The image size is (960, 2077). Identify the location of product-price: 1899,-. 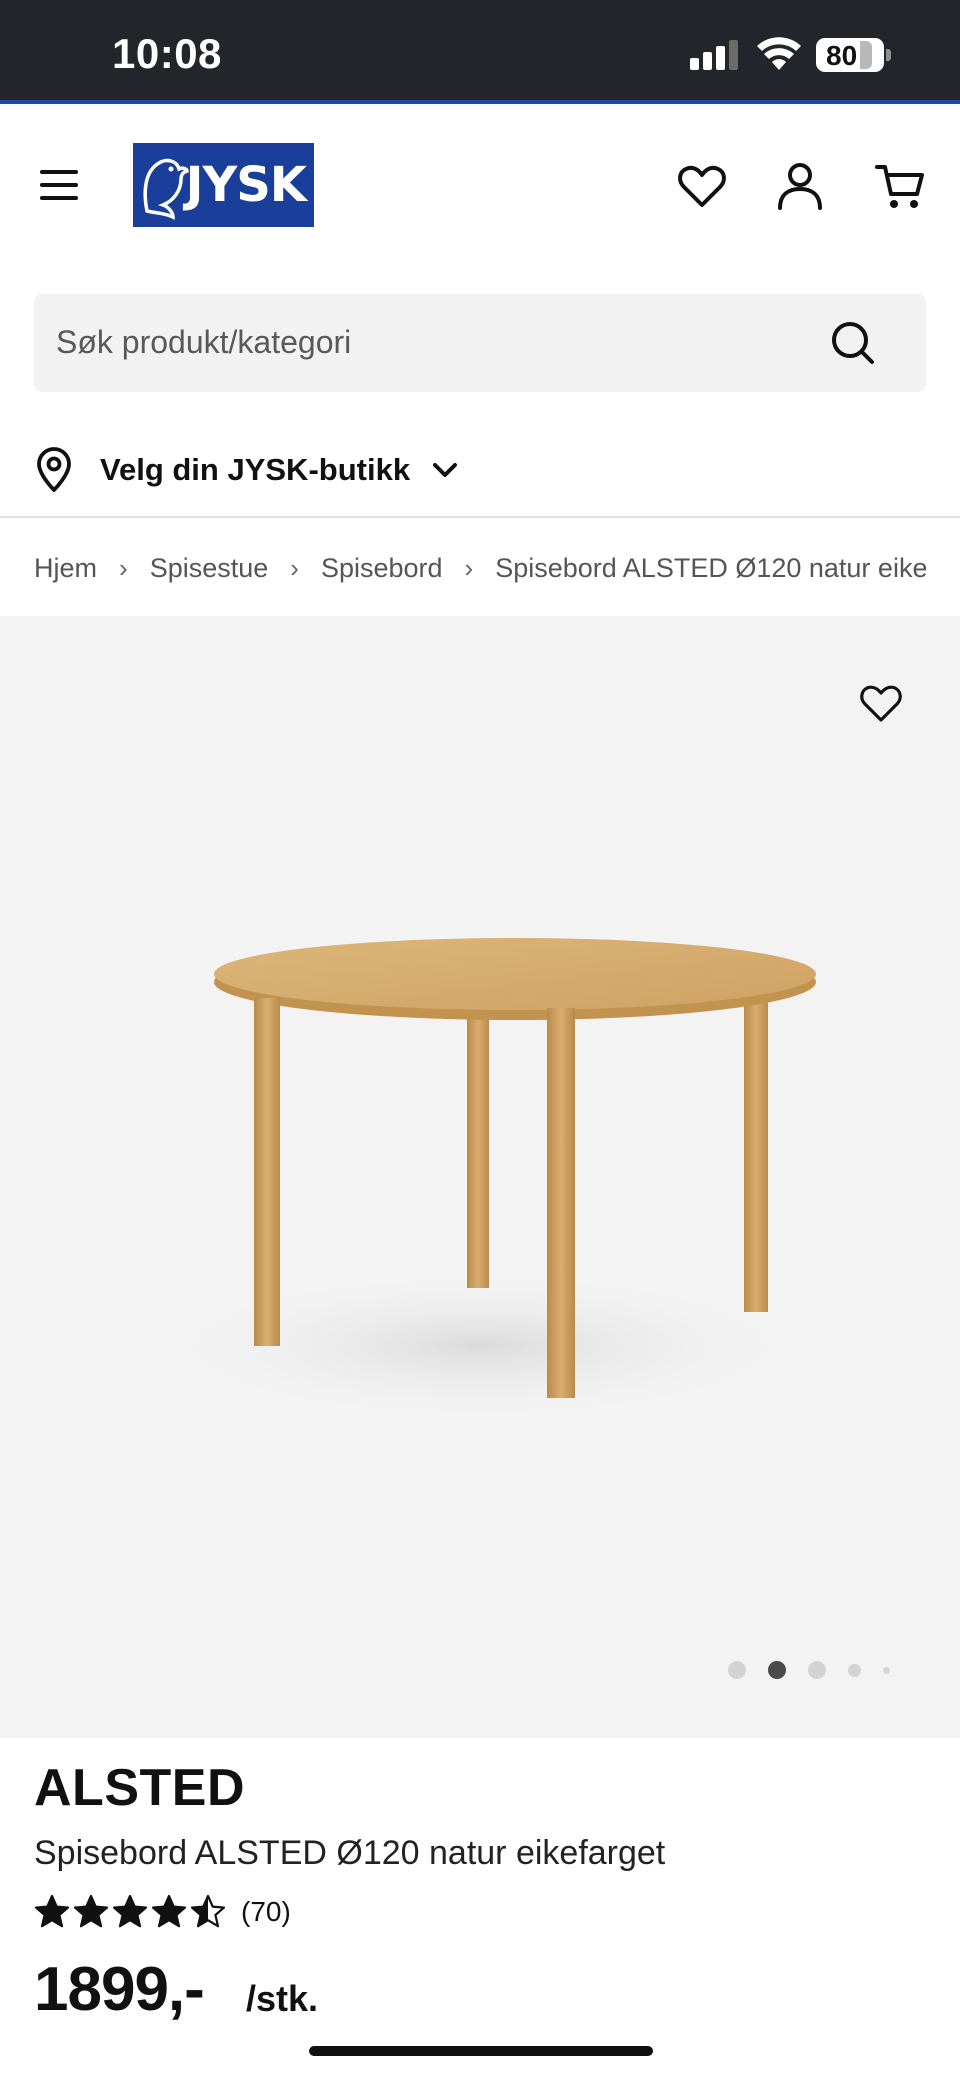
(119, 1989).